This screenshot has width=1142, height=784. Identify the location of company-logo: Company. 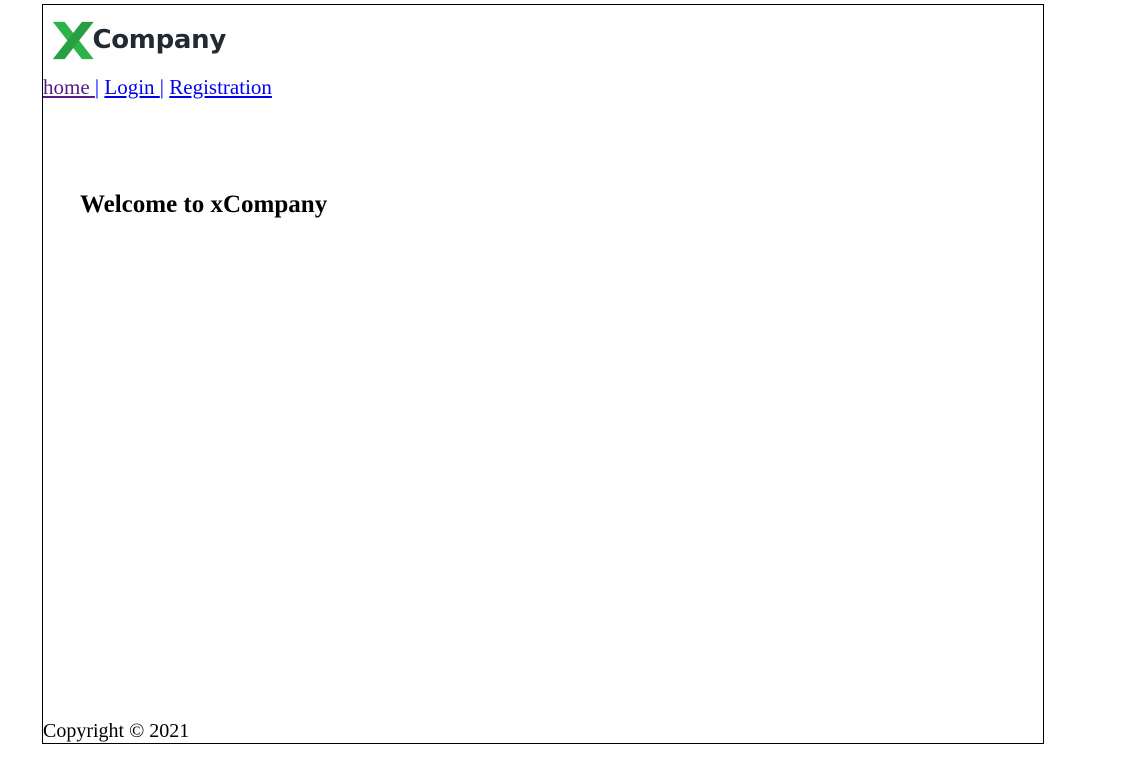
(138, 40).